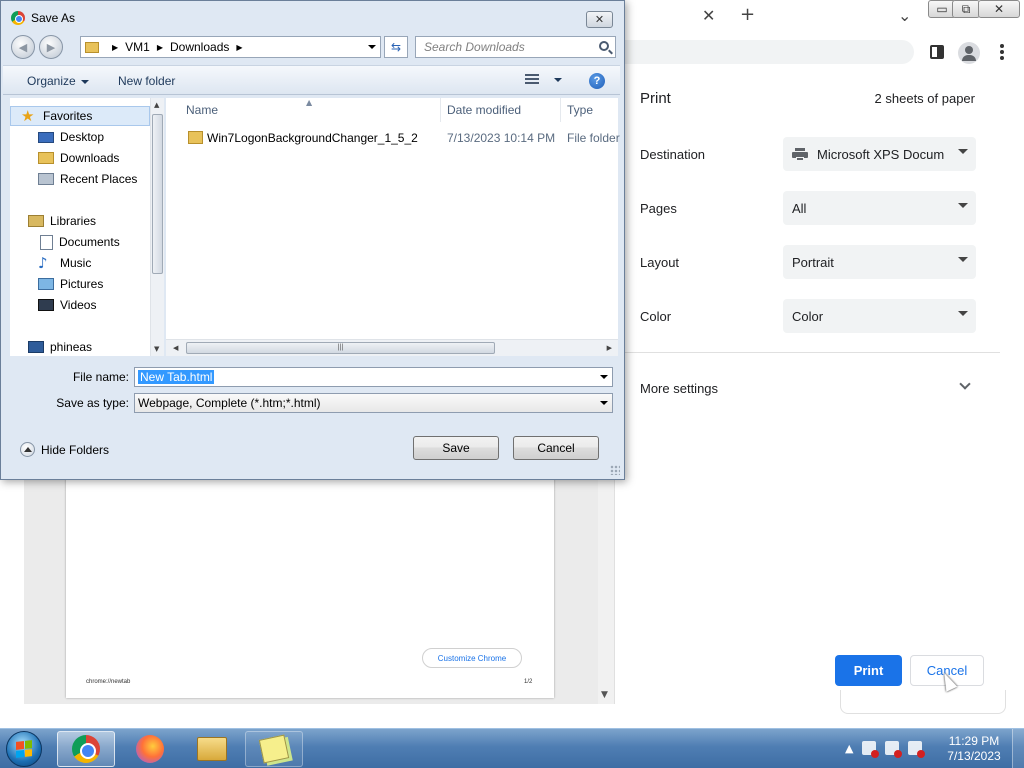 This screenshot has width=1024, height=768. I want to click on horizontal-scrollbar: ◀ ||| ▶, so click(392, 347).